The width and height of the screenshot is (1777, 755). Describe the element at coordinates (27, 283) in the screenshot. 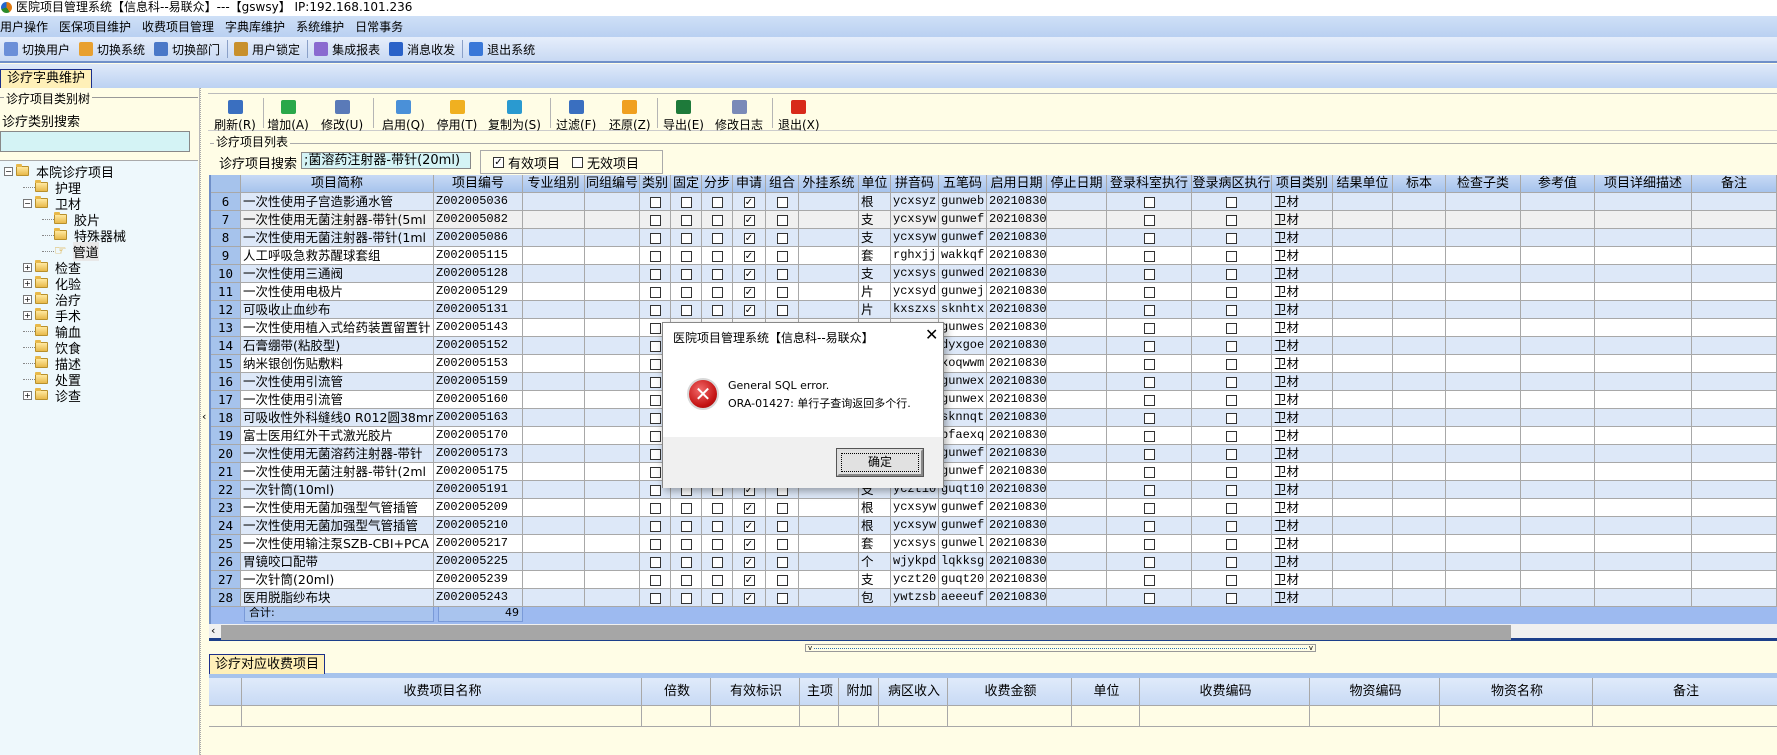

I see `expand-icon: +` at that location.